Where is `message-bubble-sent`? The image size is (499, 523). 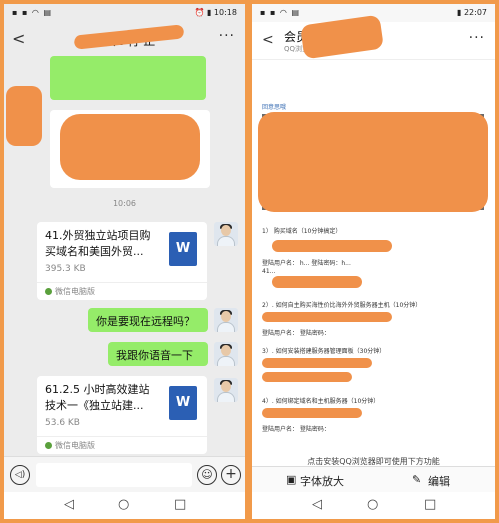
message-bubble-sent is located at coordinates (128, 78).